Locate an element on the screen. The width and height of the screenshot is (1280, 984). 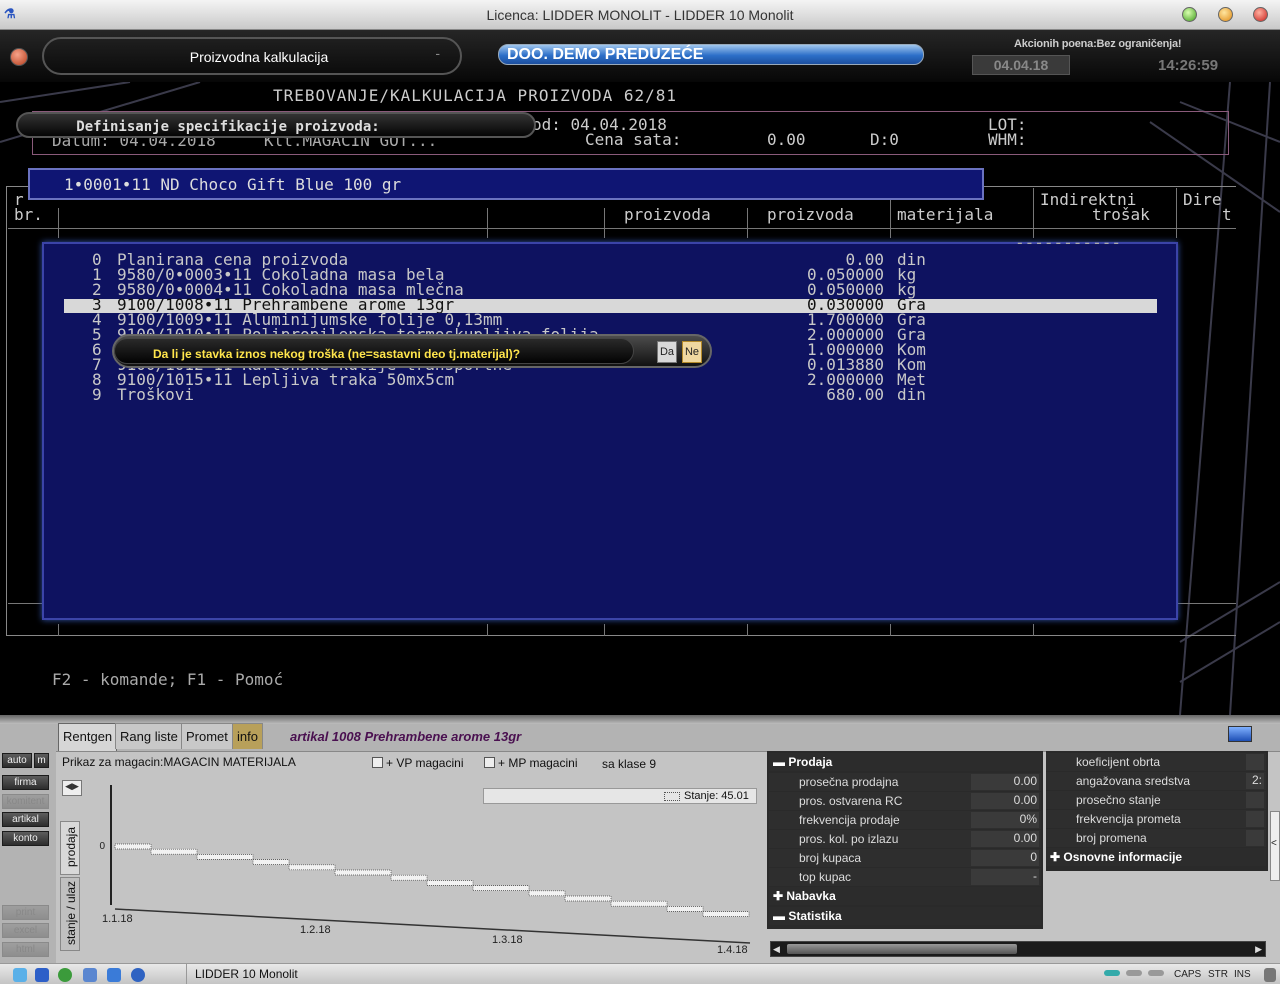
col-header-br: br. is located at coordinates (28, 214).